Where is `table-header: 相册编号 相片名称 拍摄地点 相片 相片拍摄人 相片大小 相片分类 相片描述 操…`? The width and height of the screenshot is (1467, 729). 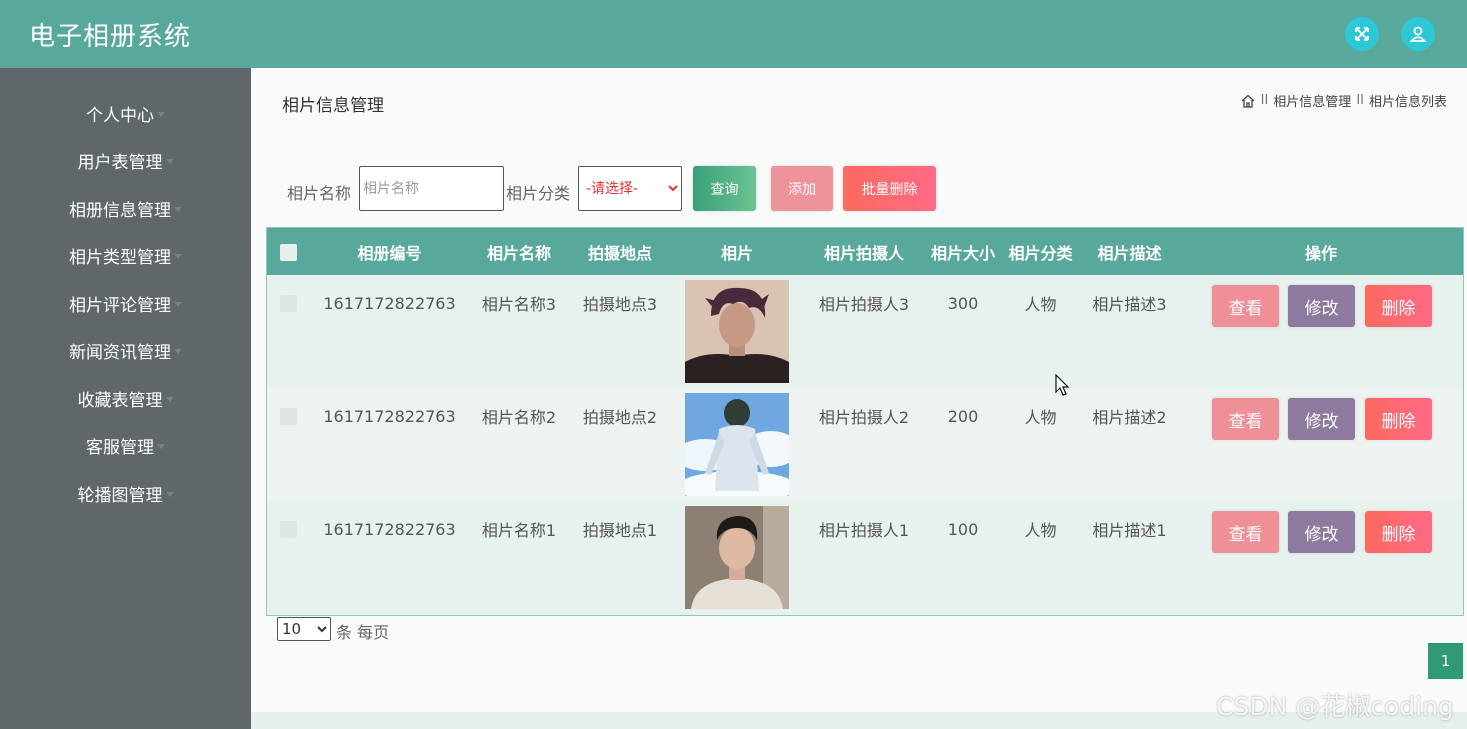 table-header: 相册编号 相片名称 拍摄地点 相片 相片拍摄人 相片大小 相片分类 相片描述 操… is located at coordinates (865, 251).